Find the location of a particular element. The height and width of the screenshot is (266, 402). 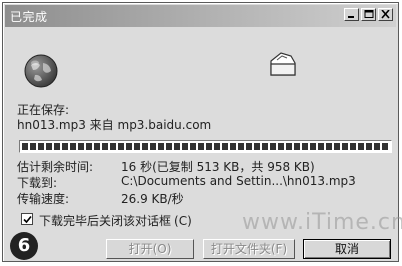

open-folder-button: 打开文件夹(F) is located at coordinates (249, 249).